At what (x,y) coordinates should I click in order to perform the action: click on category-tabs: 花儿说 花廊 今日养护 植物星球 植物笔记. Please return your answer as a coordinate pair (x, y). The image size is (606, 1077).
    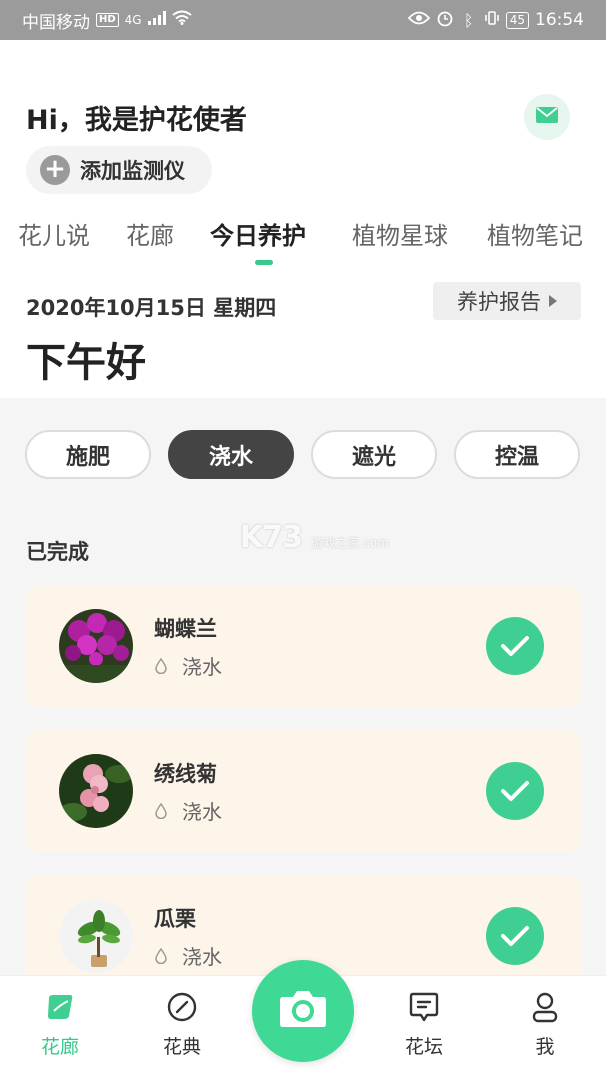
    Looking at the image, I should click on (303, 241).